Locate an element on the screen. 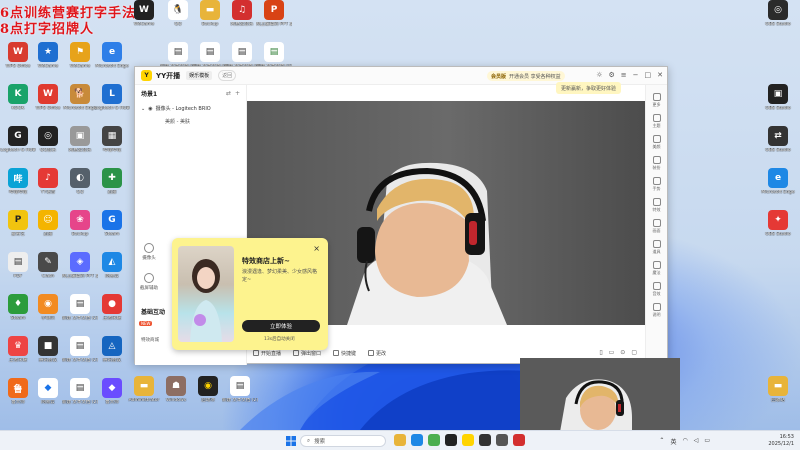 The image size is (800, 450). desktop-icon: W WeGame is located at coordinates (144, 19).